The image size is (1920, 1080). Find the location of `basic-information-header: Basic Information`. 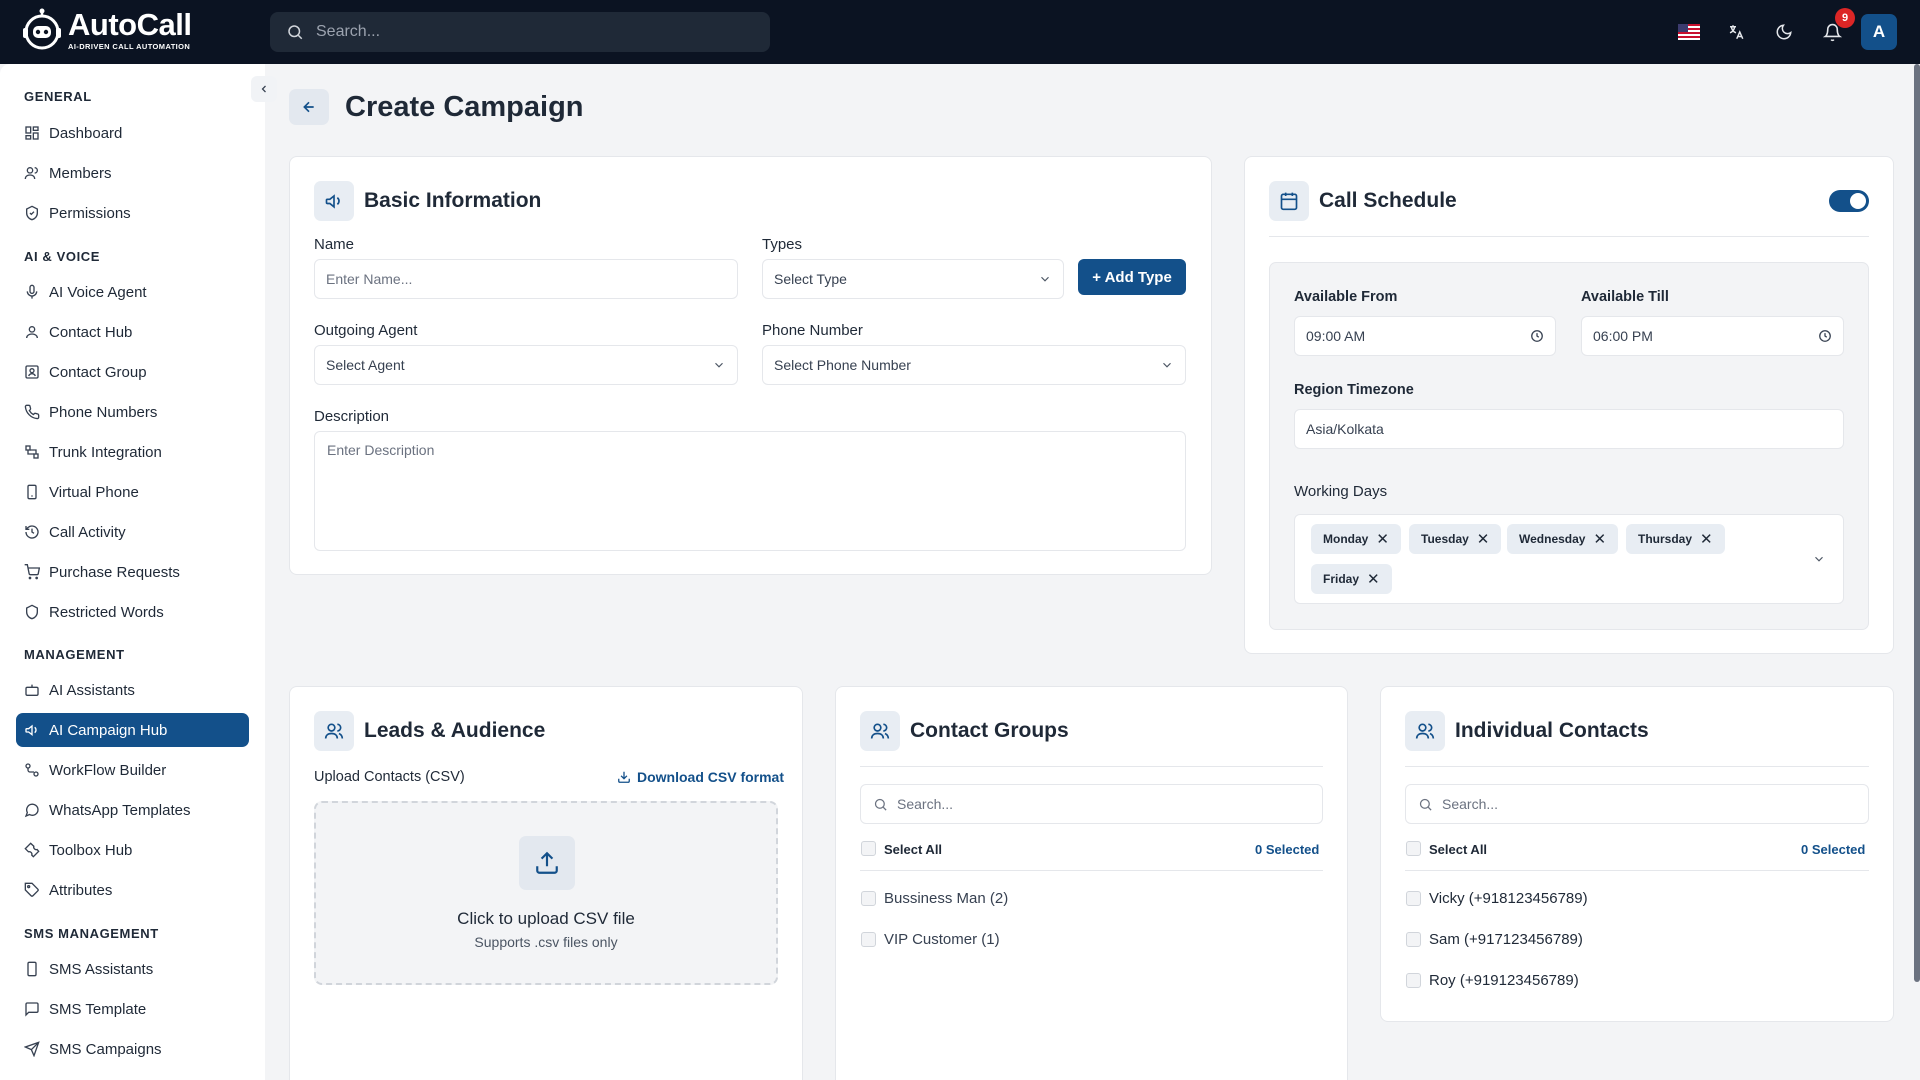

basic-information-header: Basic Information is located at coordinates (427, 201).